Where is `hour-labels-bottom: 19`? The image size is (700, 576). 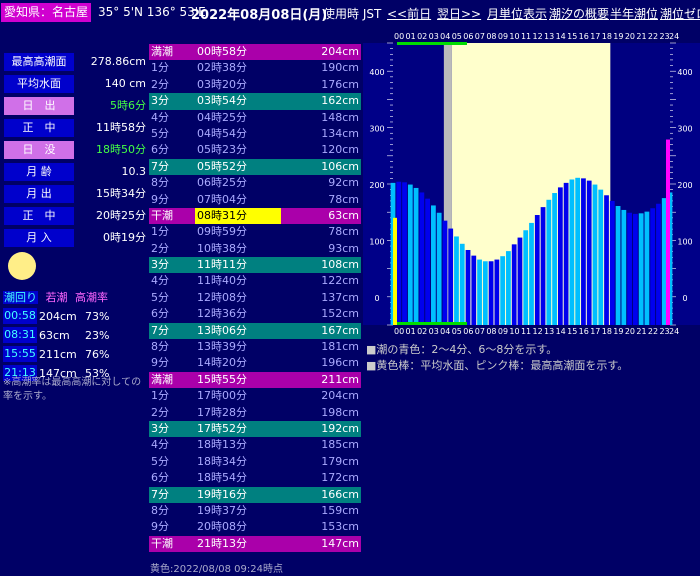
hour-labels-bottom: 19 is located at coordinates (618, 331).